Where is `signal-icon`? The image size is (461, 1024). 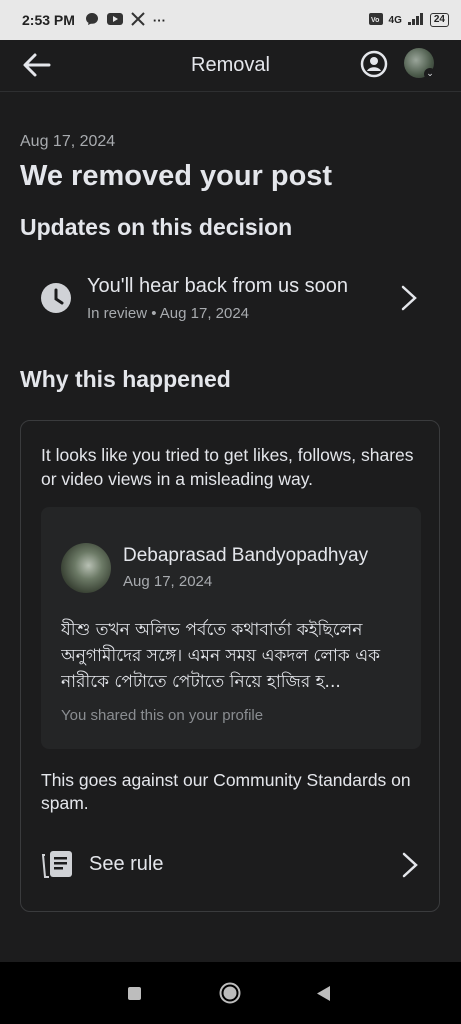 signal-icon is located at coordinates (415, 20).